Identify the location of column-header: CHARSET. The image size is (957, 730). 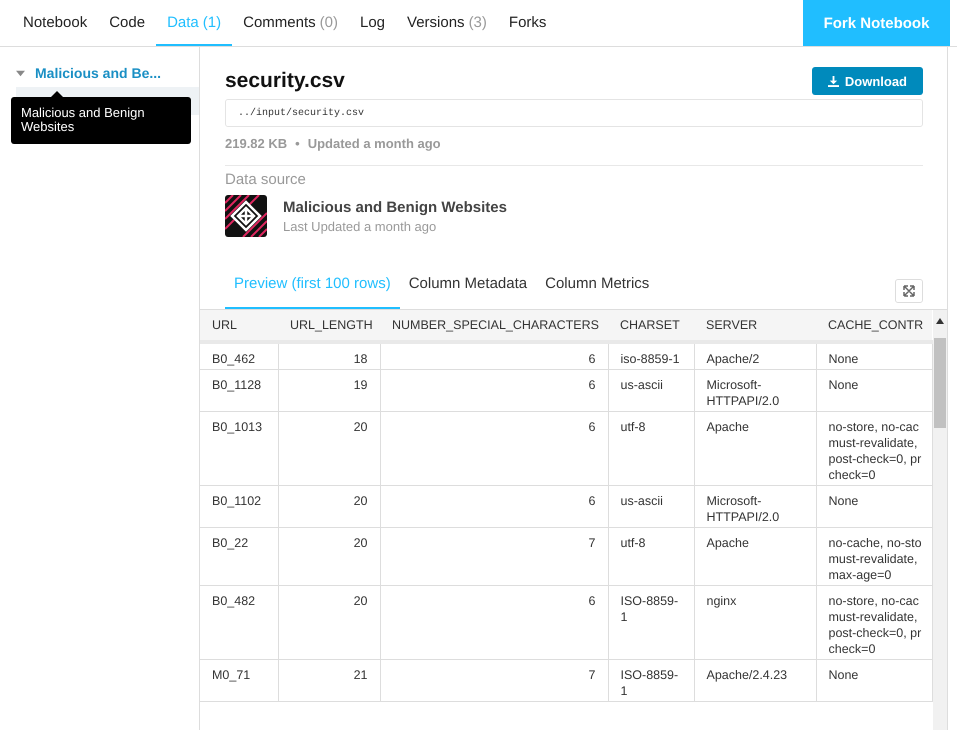
(651, 326).